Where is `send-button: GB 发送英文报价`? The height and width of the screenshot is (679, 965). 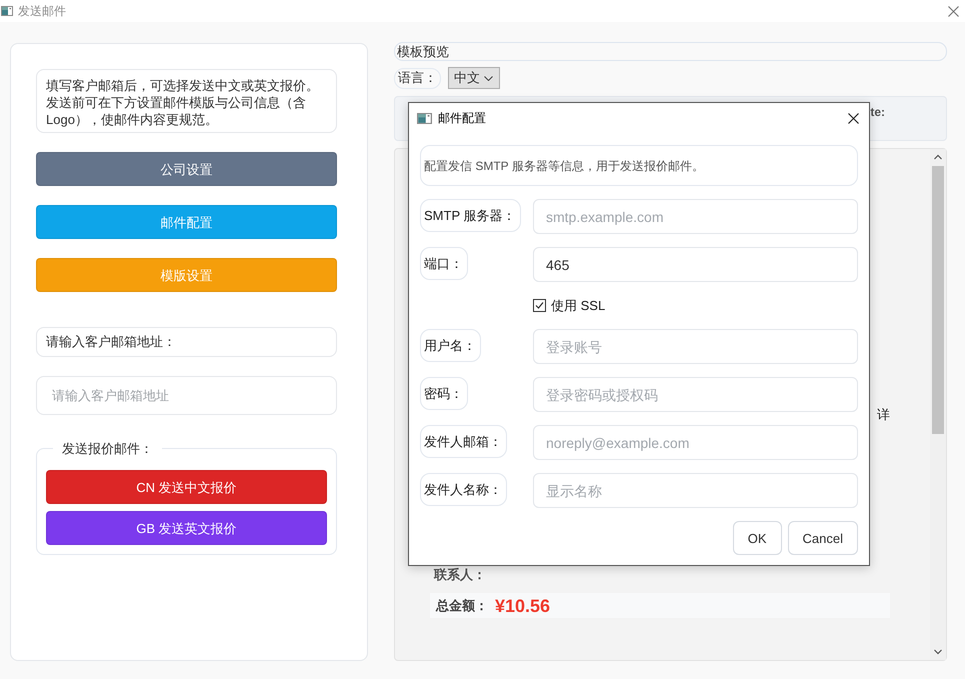
send-button: GB 发送英文报价 is located at coordinates (186, 528).